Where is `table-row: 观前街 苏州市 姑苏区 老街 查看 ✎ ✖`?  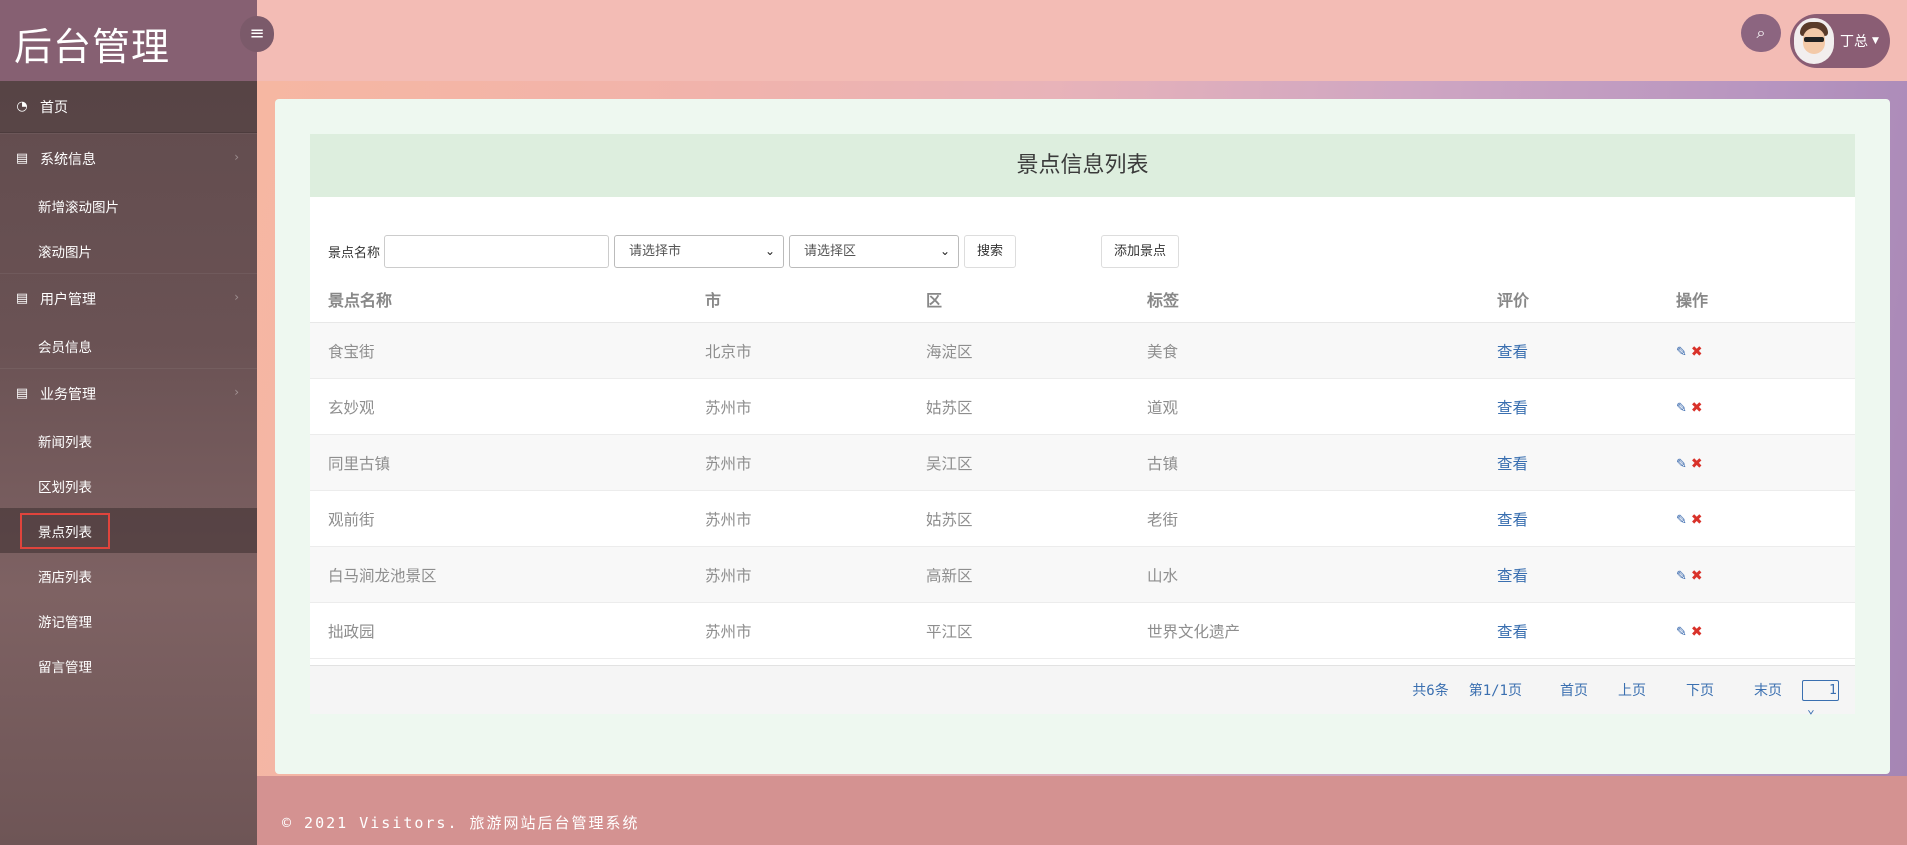 table-row: 观前街 苏州市 姑苏区 老街 查看 ✎ ✖ is located at coordinates (1082, 519).